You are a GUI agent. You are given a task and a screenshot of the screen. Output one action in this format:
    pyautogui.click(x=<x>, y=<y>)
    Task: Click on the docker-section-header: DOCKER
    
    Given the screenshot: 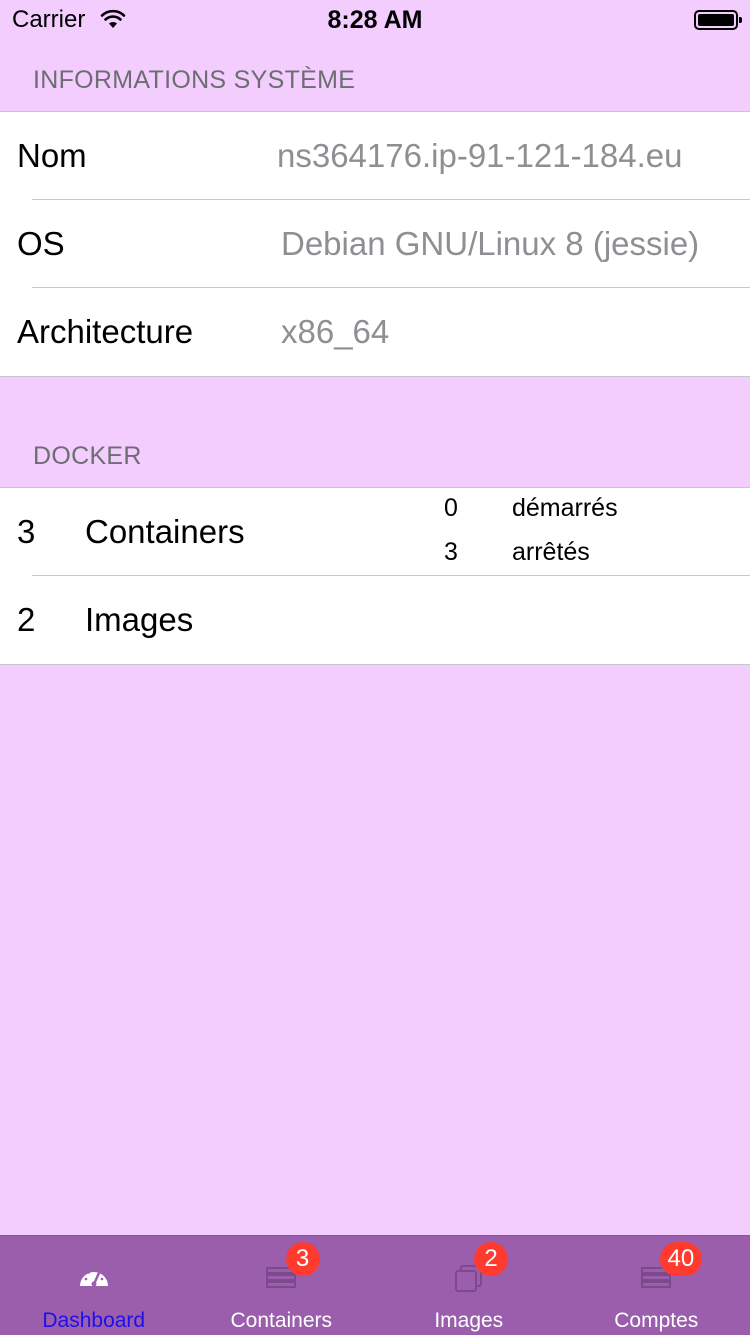 What is the action you would take?
    pyautogui.click(x=87, y=456)
    